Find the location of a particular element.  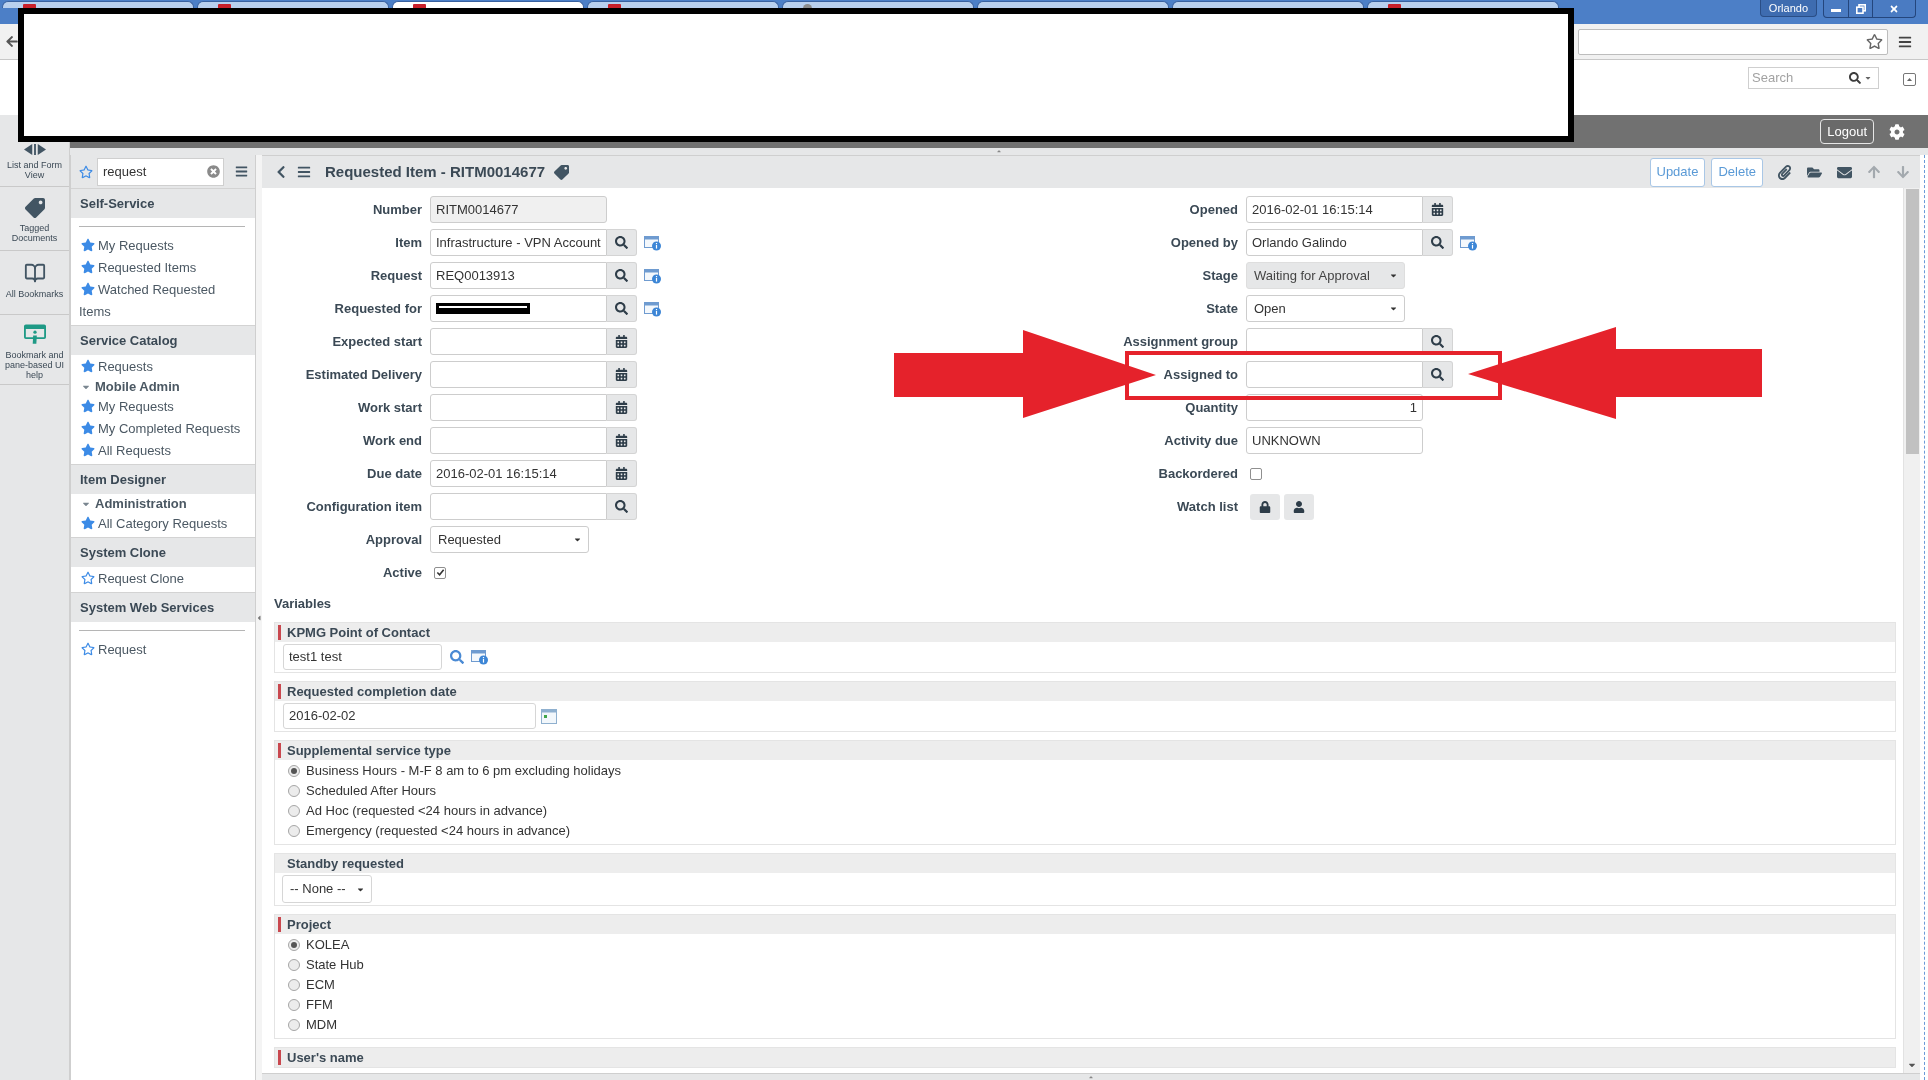

rail-button: Tagged Documents is located at coordinates (34, 219).